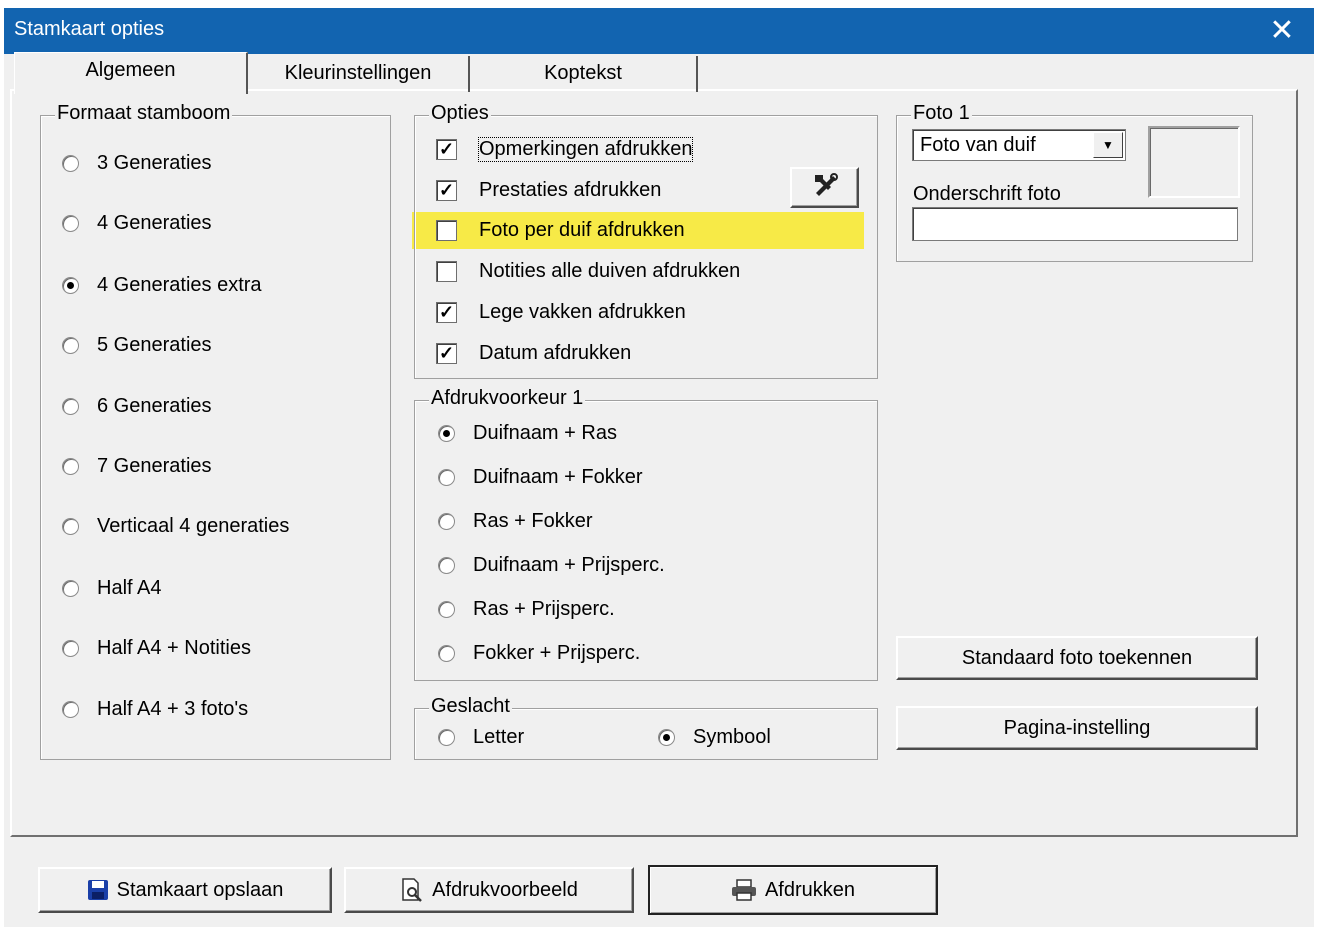 The height and width of the screenshot is (927, 1318). Describe the element at coordinates (732, 737) in the screenshot. I see `radio-label: Symbool` at that location.